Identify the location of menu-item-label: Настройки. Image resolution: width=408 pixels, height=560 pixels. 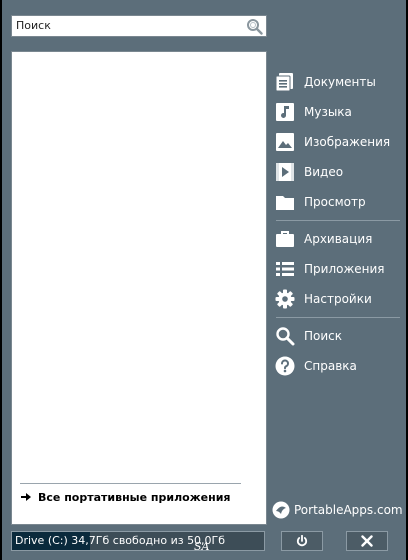
(338, 299).